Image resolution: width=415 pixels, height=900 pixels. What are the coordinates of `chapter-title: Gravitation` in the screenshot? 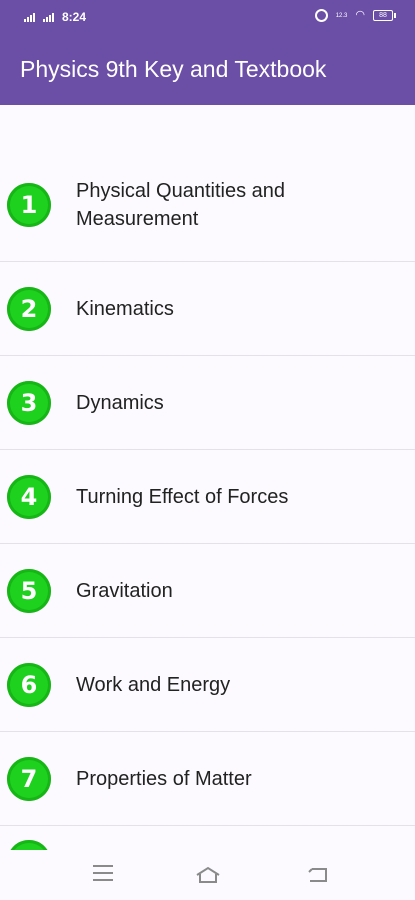 It's located at (124, 590).